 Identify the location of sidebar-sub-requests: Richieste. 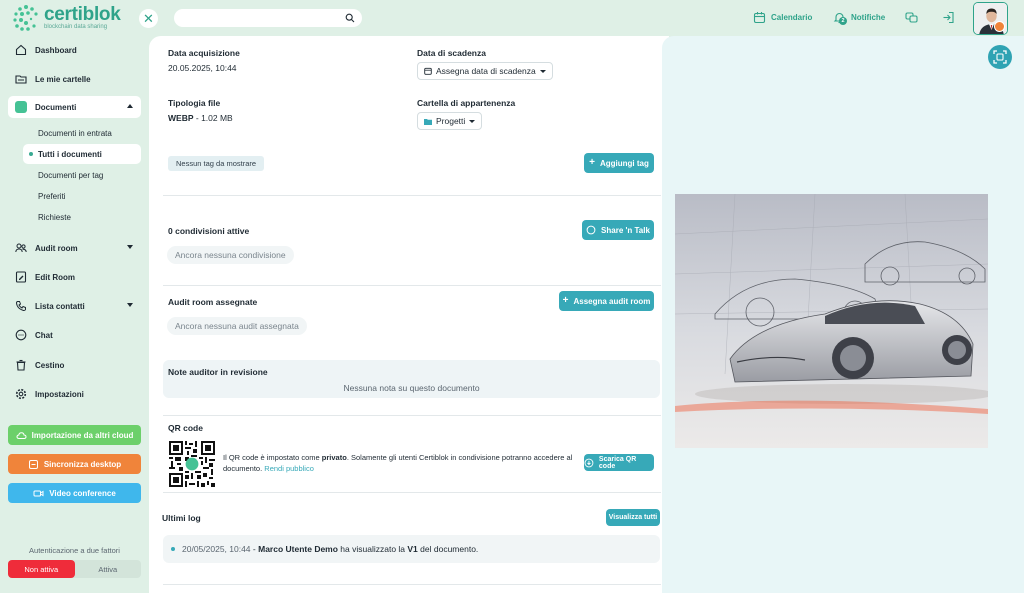
(82, 217).